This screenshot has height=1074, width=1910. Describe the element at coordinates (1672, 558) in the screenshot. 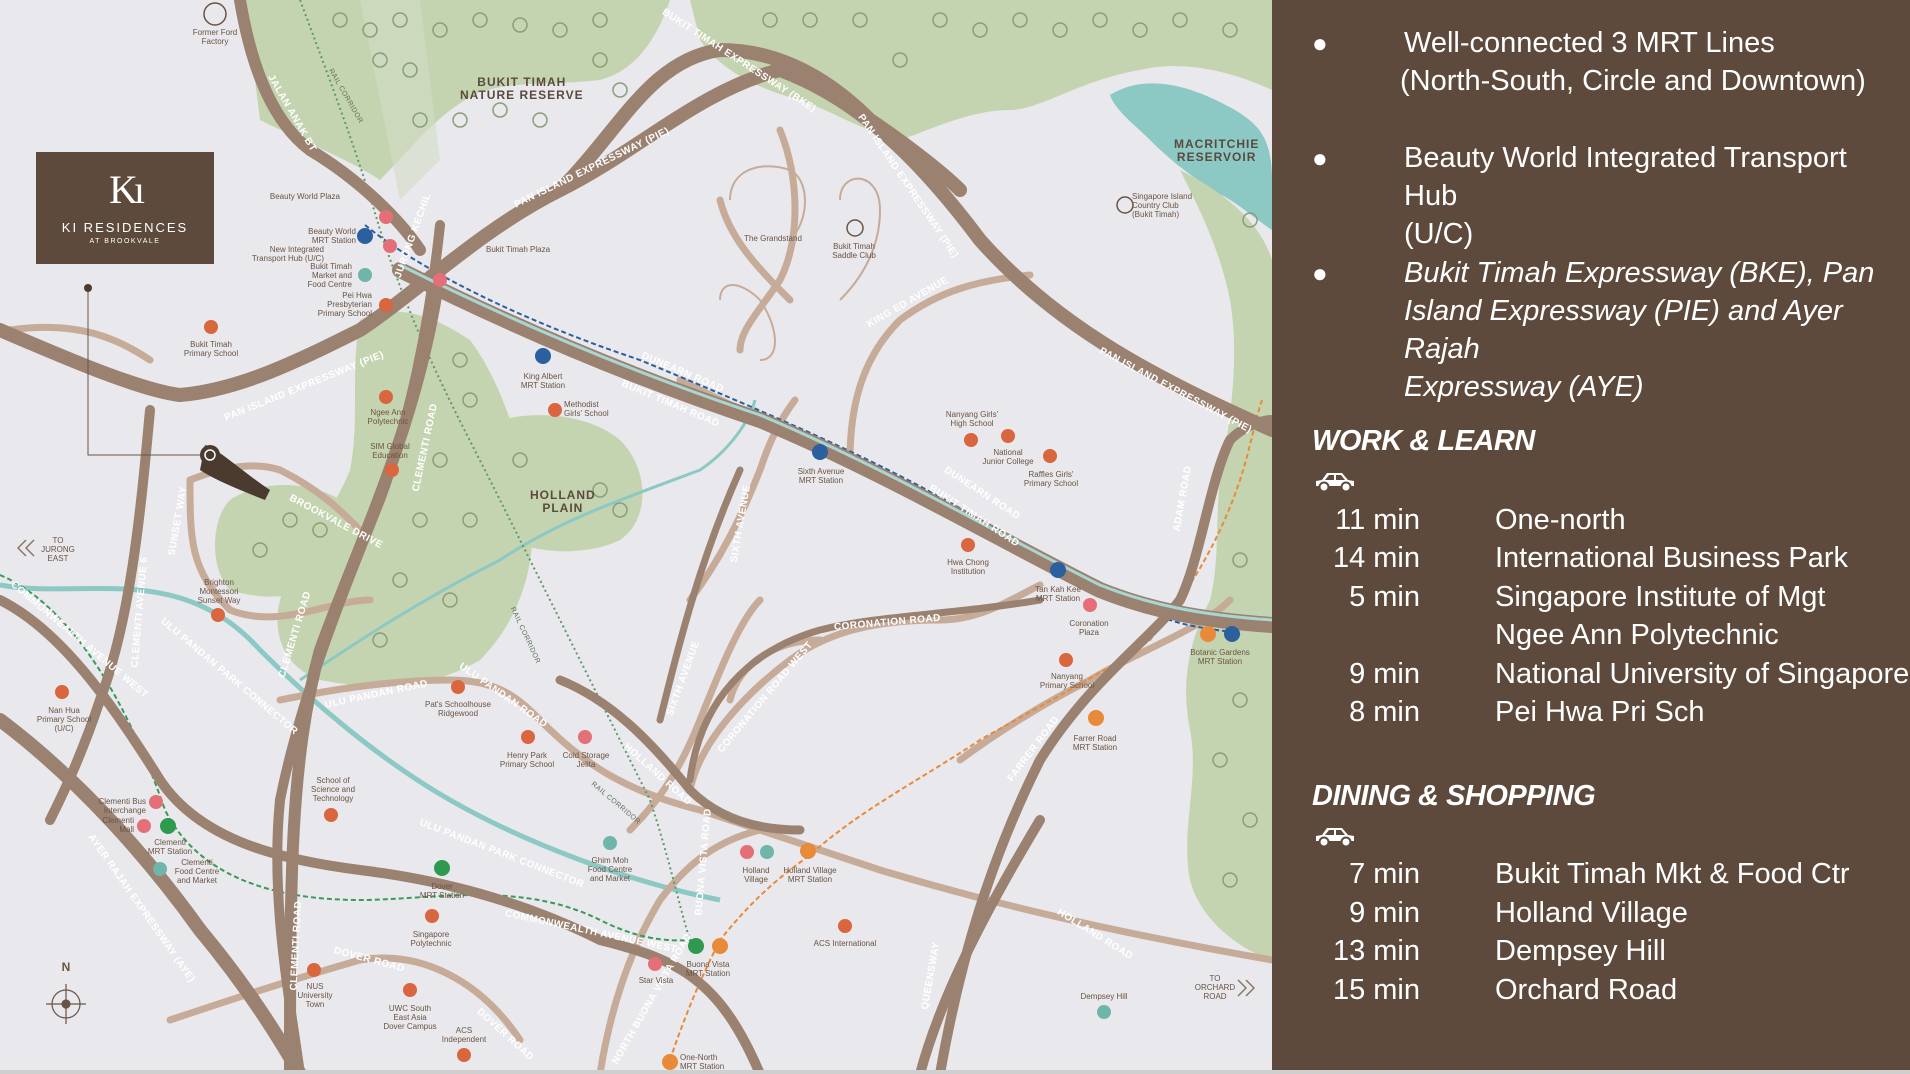

I see `destination: International Business Park` at that location.